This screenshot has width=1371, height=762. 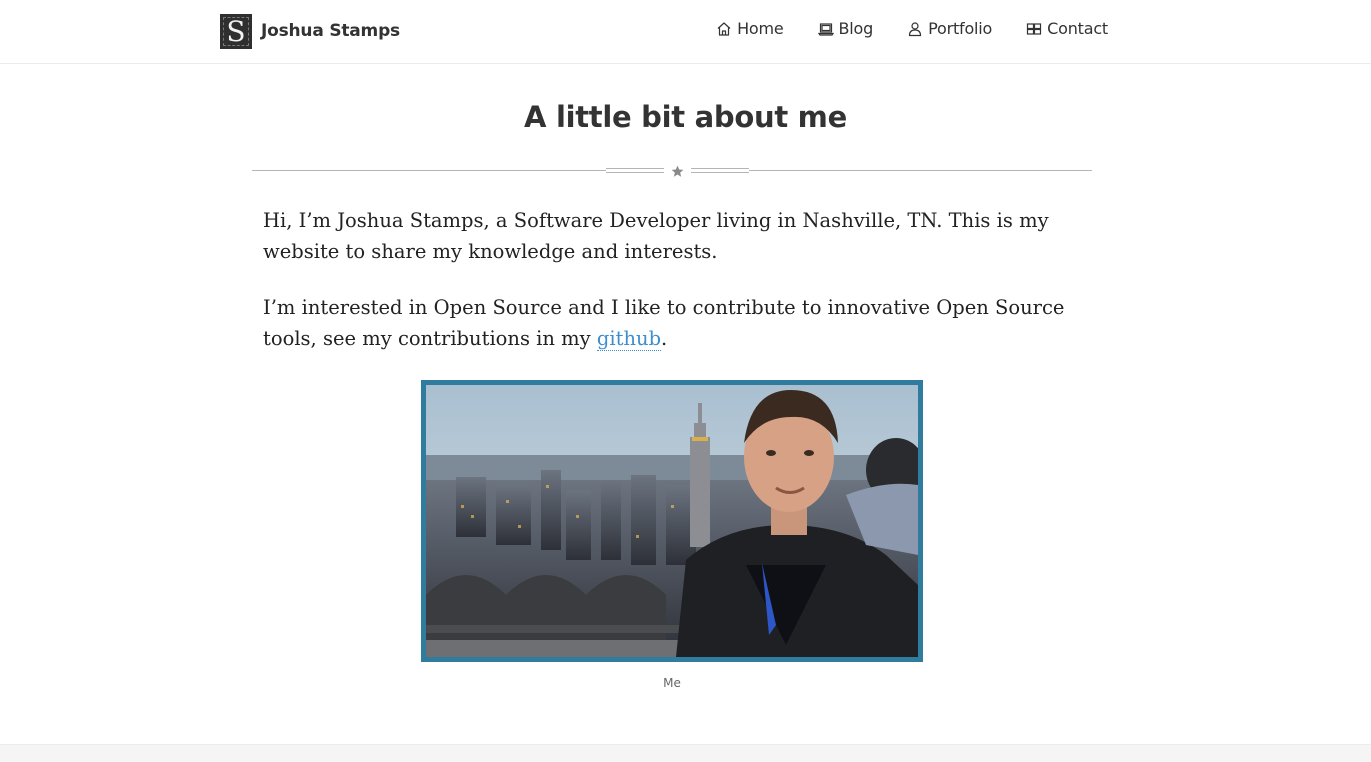 What do you see at coordinates (330, 31) in the screenshot?
I see `site-name: Joshua Stamps` at bounding box center [330, 31].